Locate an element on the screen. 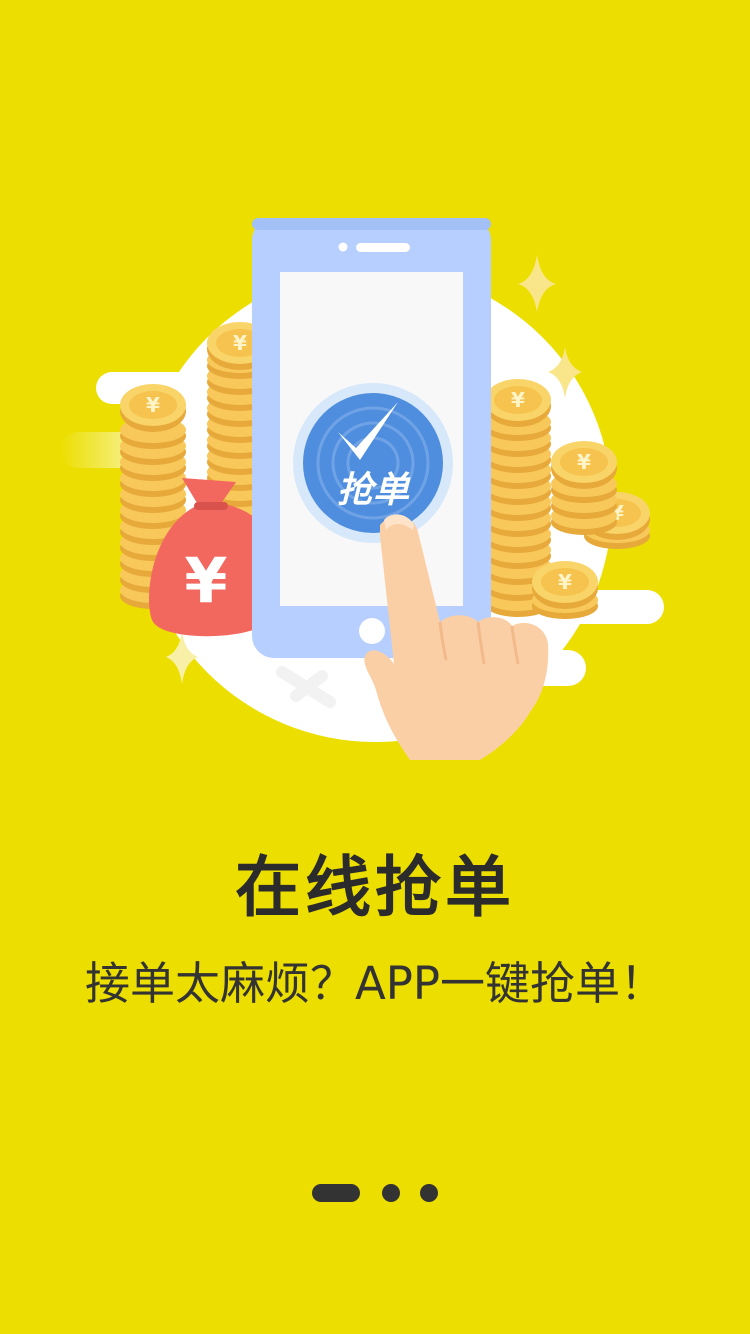 The width and height of the screenshot is (750, 1334). page-indicator is located at coordinates (375, 1193).